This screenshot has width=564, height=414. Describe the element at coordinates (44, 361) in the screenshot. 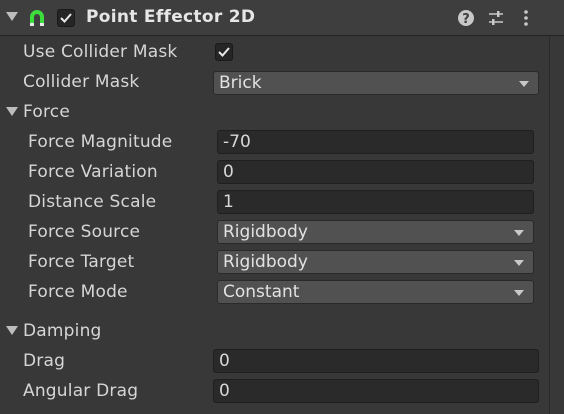

I see `drag-label: Drag` at that location.